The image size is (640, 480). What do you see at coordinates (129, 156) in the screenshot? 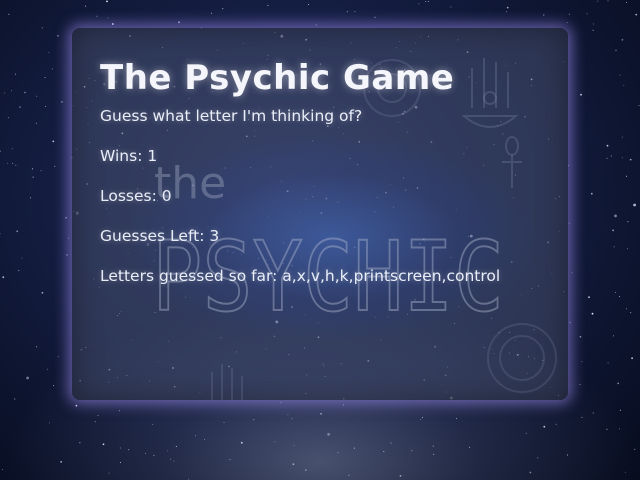
I see `wins-counter: Wins: 1` at bounding box center [129, 156].